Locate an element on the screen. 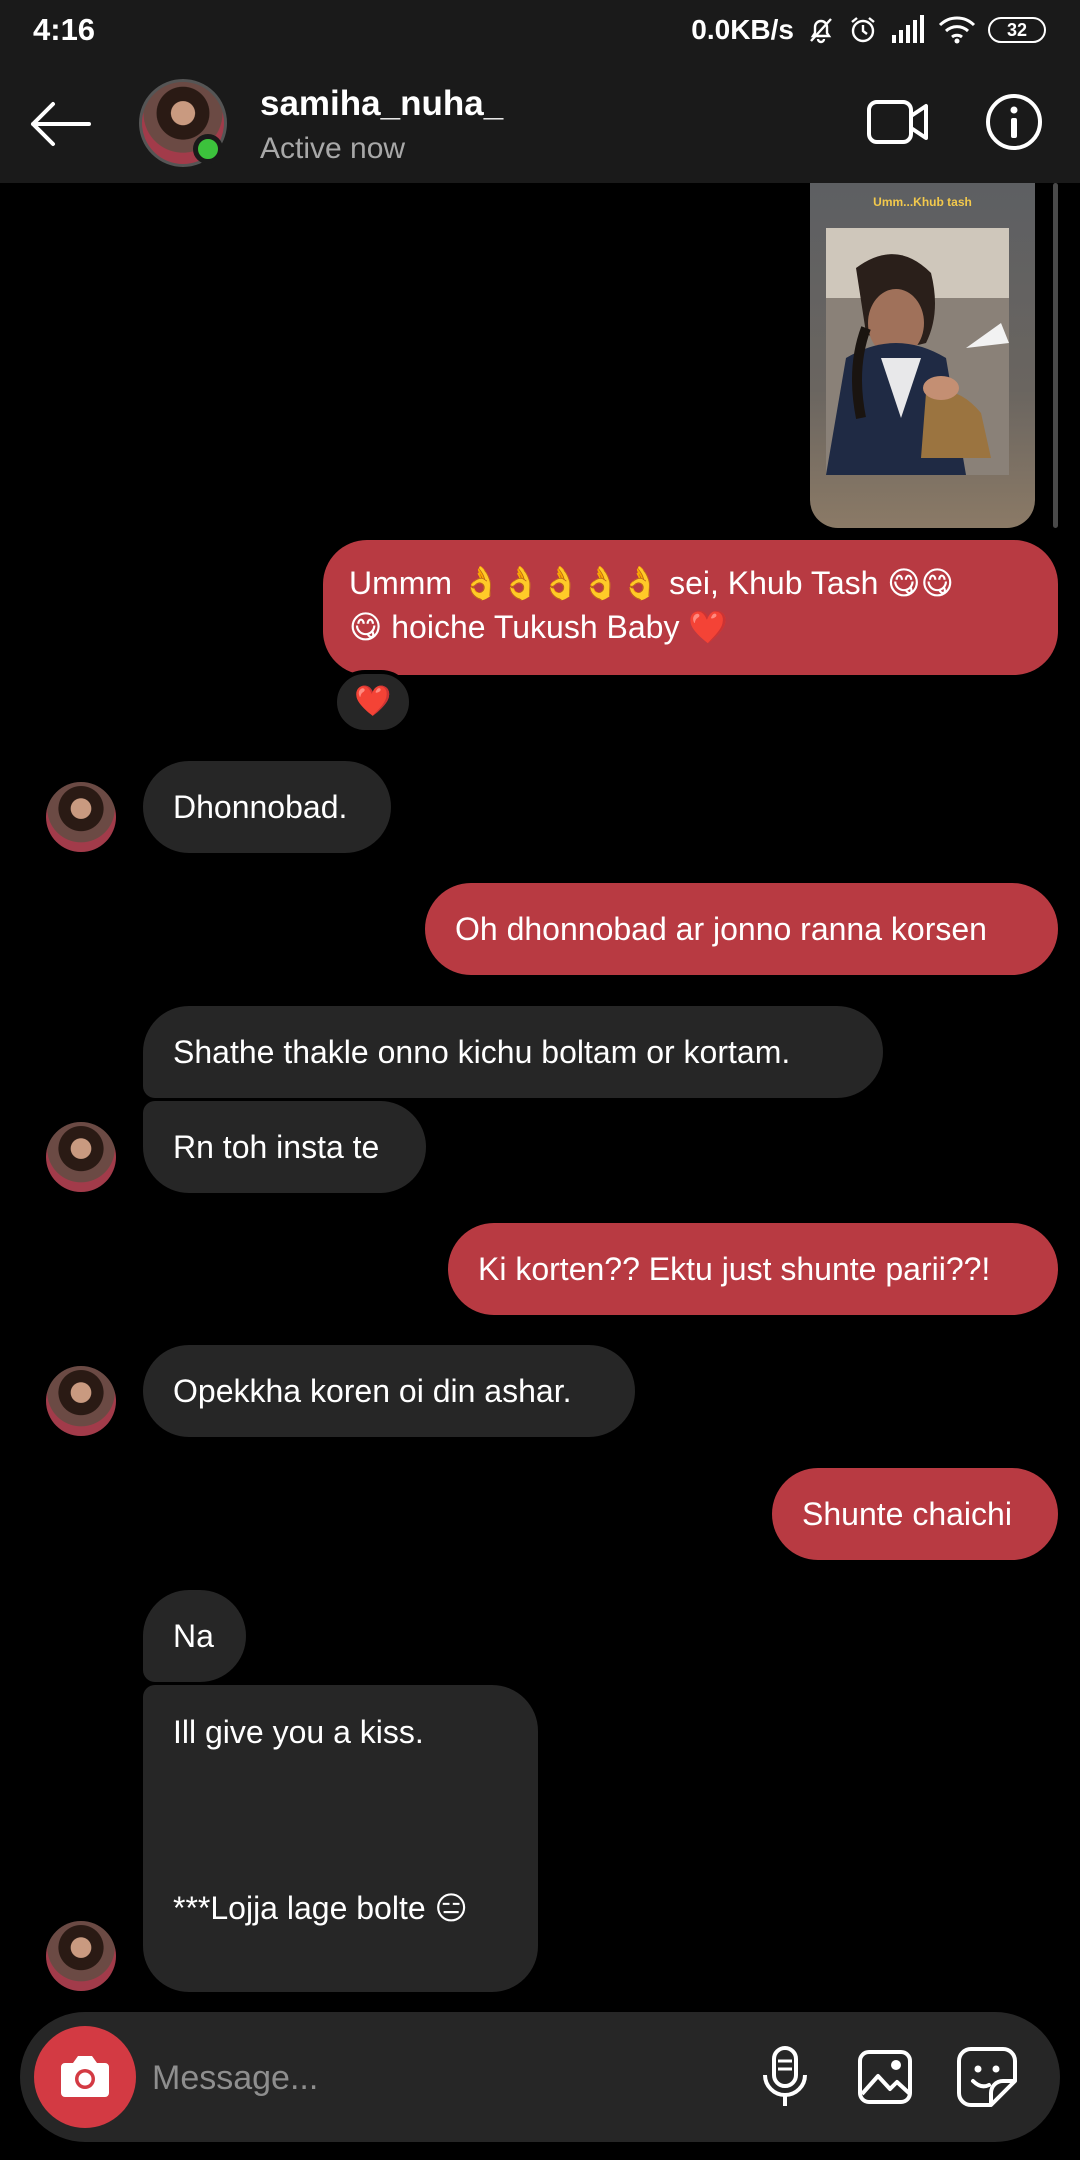  sticker-icon is located at coordinates (987, 2077).